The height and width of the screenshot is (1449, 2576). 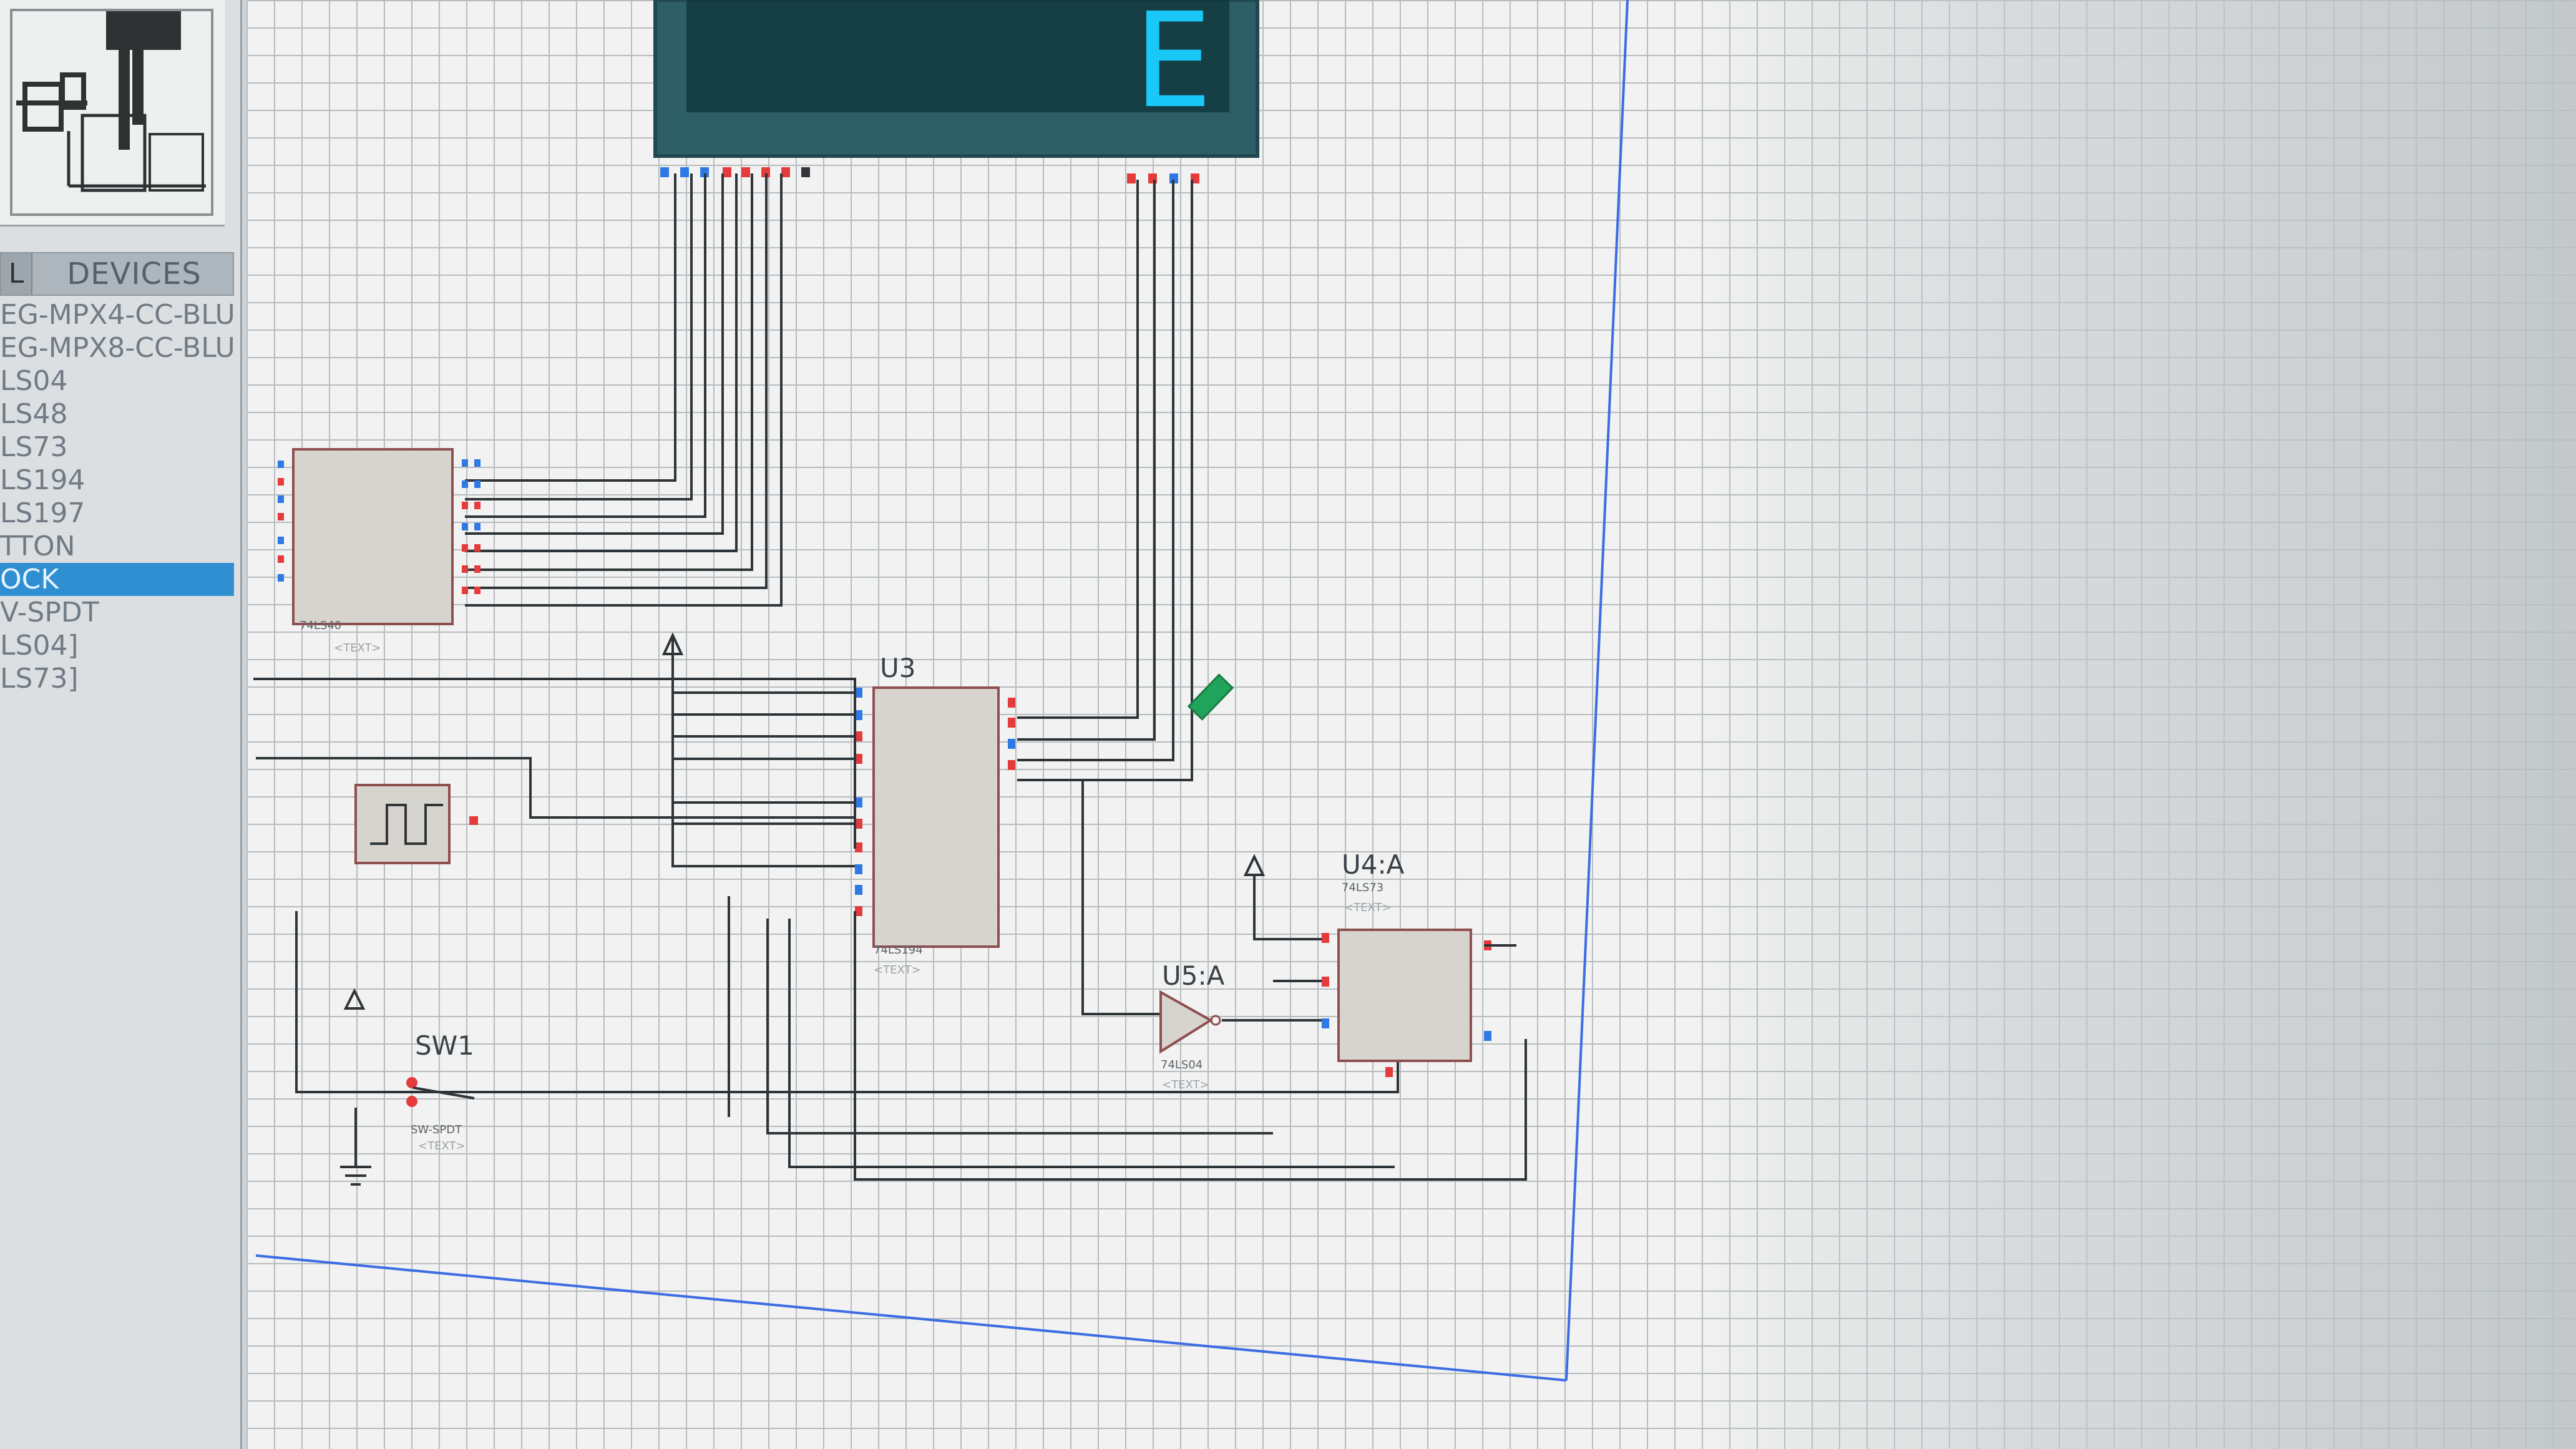 I want to click on overview-map, so click(x=112, y=113).